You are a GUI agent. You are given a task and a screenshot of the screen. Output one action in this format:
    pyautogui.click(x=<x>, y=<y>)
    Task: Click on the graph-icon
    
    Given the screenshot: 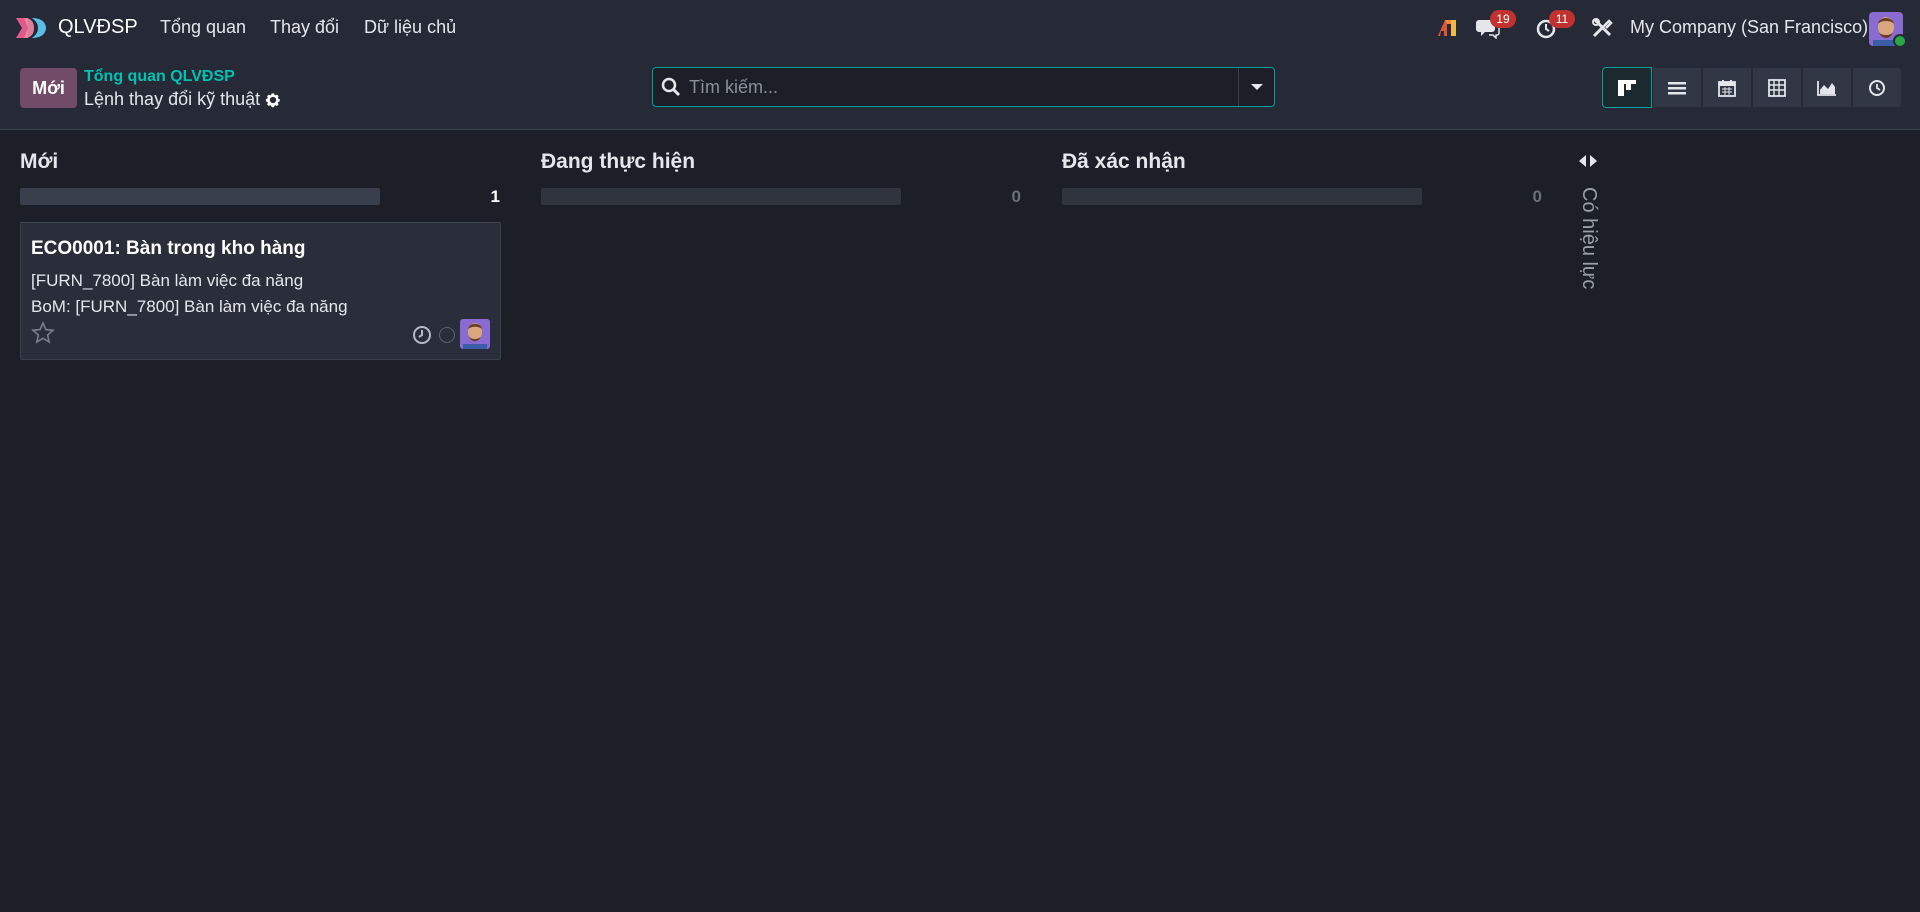 What is the action you would take?
    pyautogui.click(x=1826, y=88)
    